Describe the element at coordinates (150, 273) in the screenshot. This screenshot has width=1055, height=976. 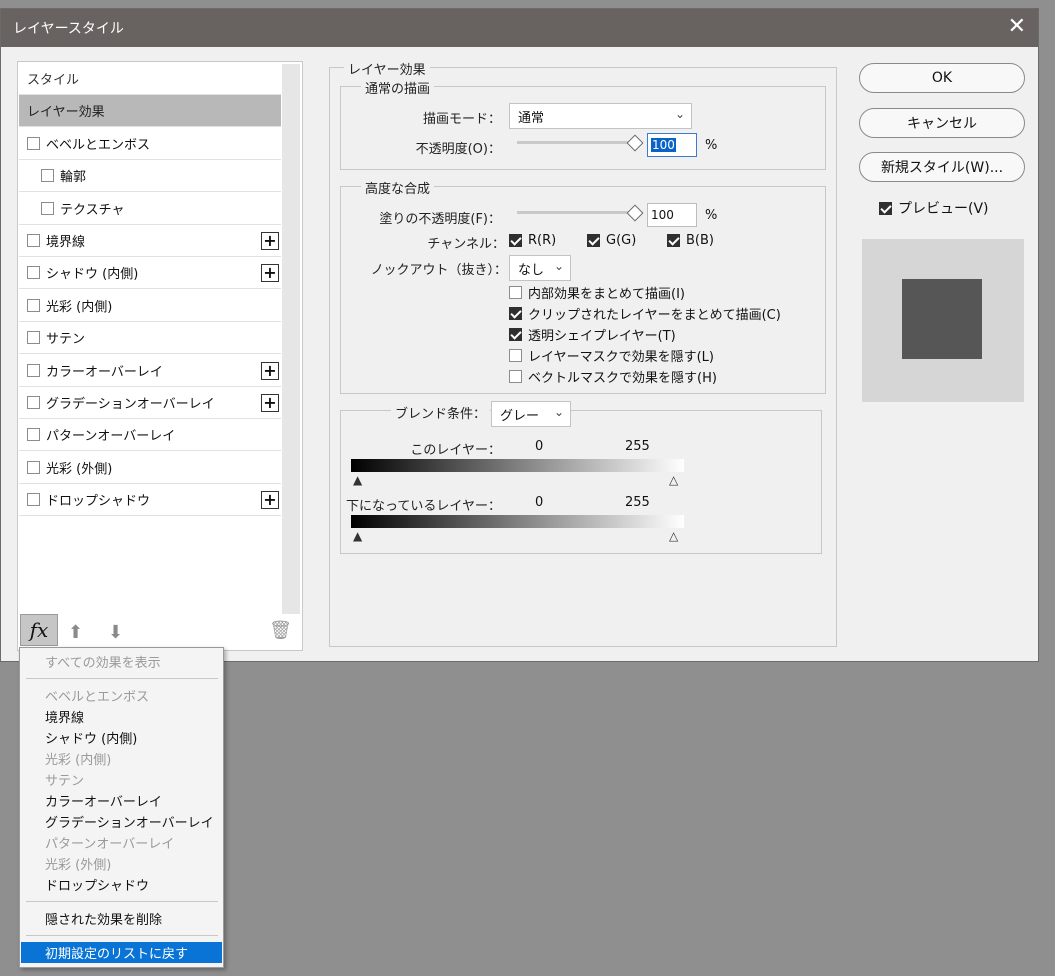
I see `style-list-item: シャドウ (内側) +` at that location.